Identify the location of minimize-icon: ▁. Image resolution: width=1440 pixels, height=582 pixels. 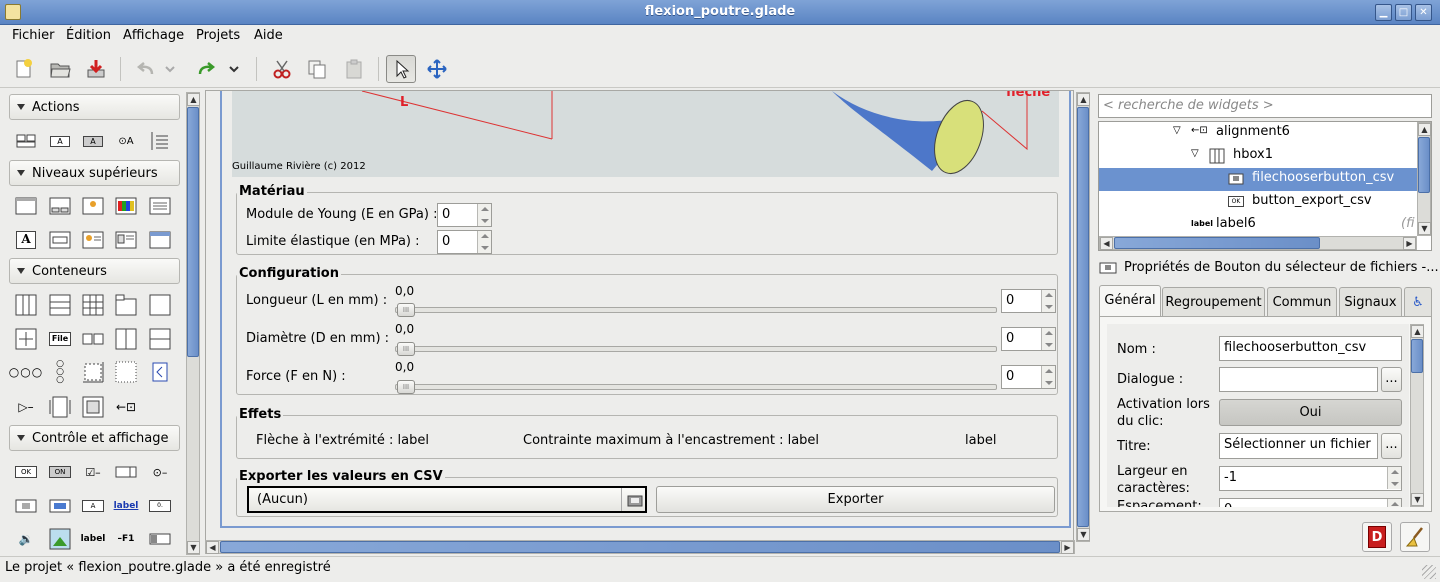
(1383, 12).